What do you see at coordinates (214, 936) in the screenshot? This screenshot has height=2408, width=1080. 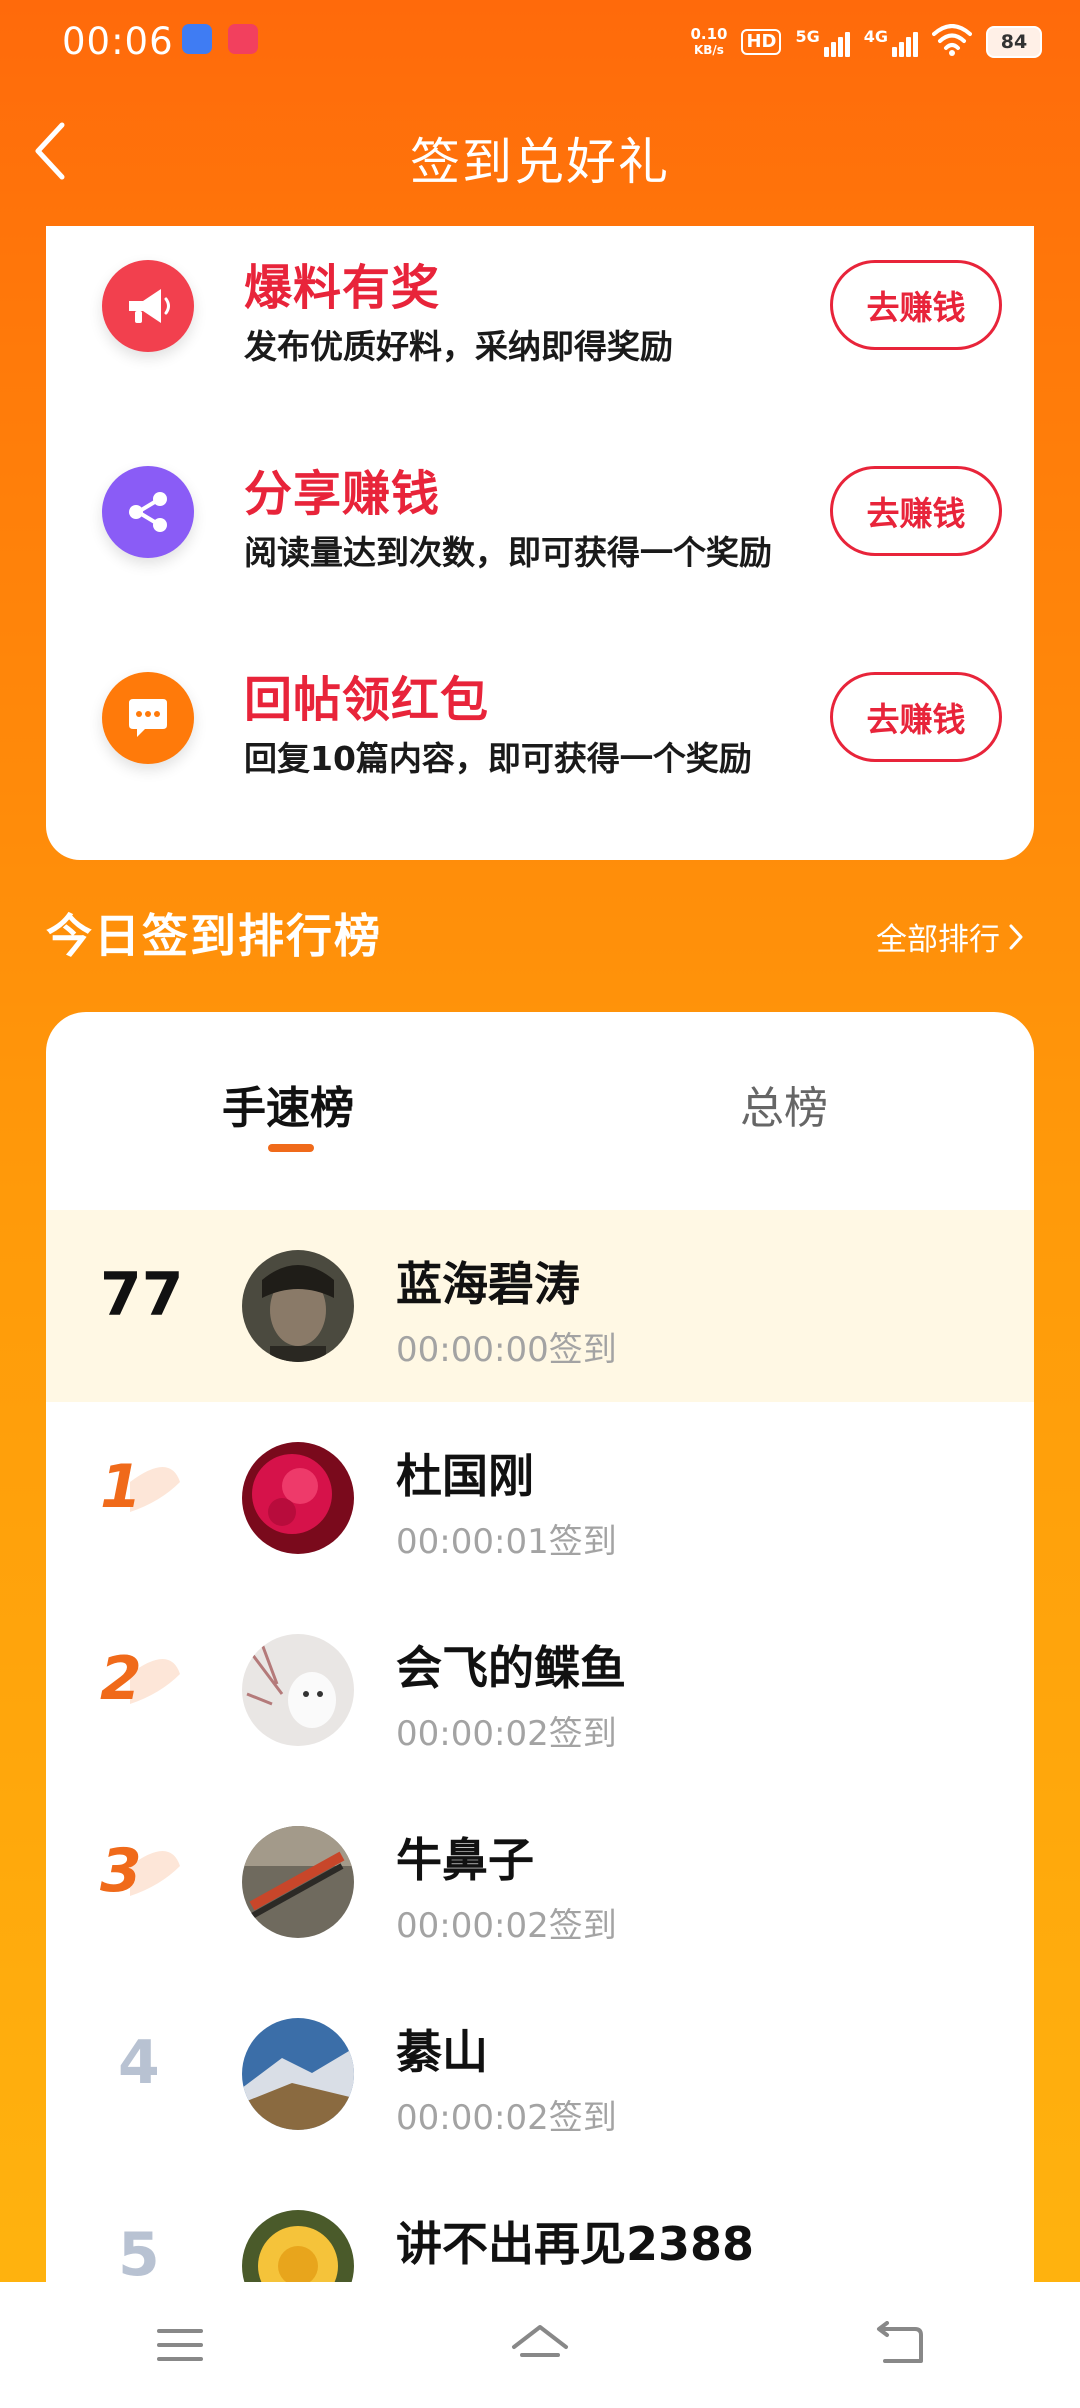 I see `ranking-title: 今日签到排行榜` at bounding box center [214, 936].